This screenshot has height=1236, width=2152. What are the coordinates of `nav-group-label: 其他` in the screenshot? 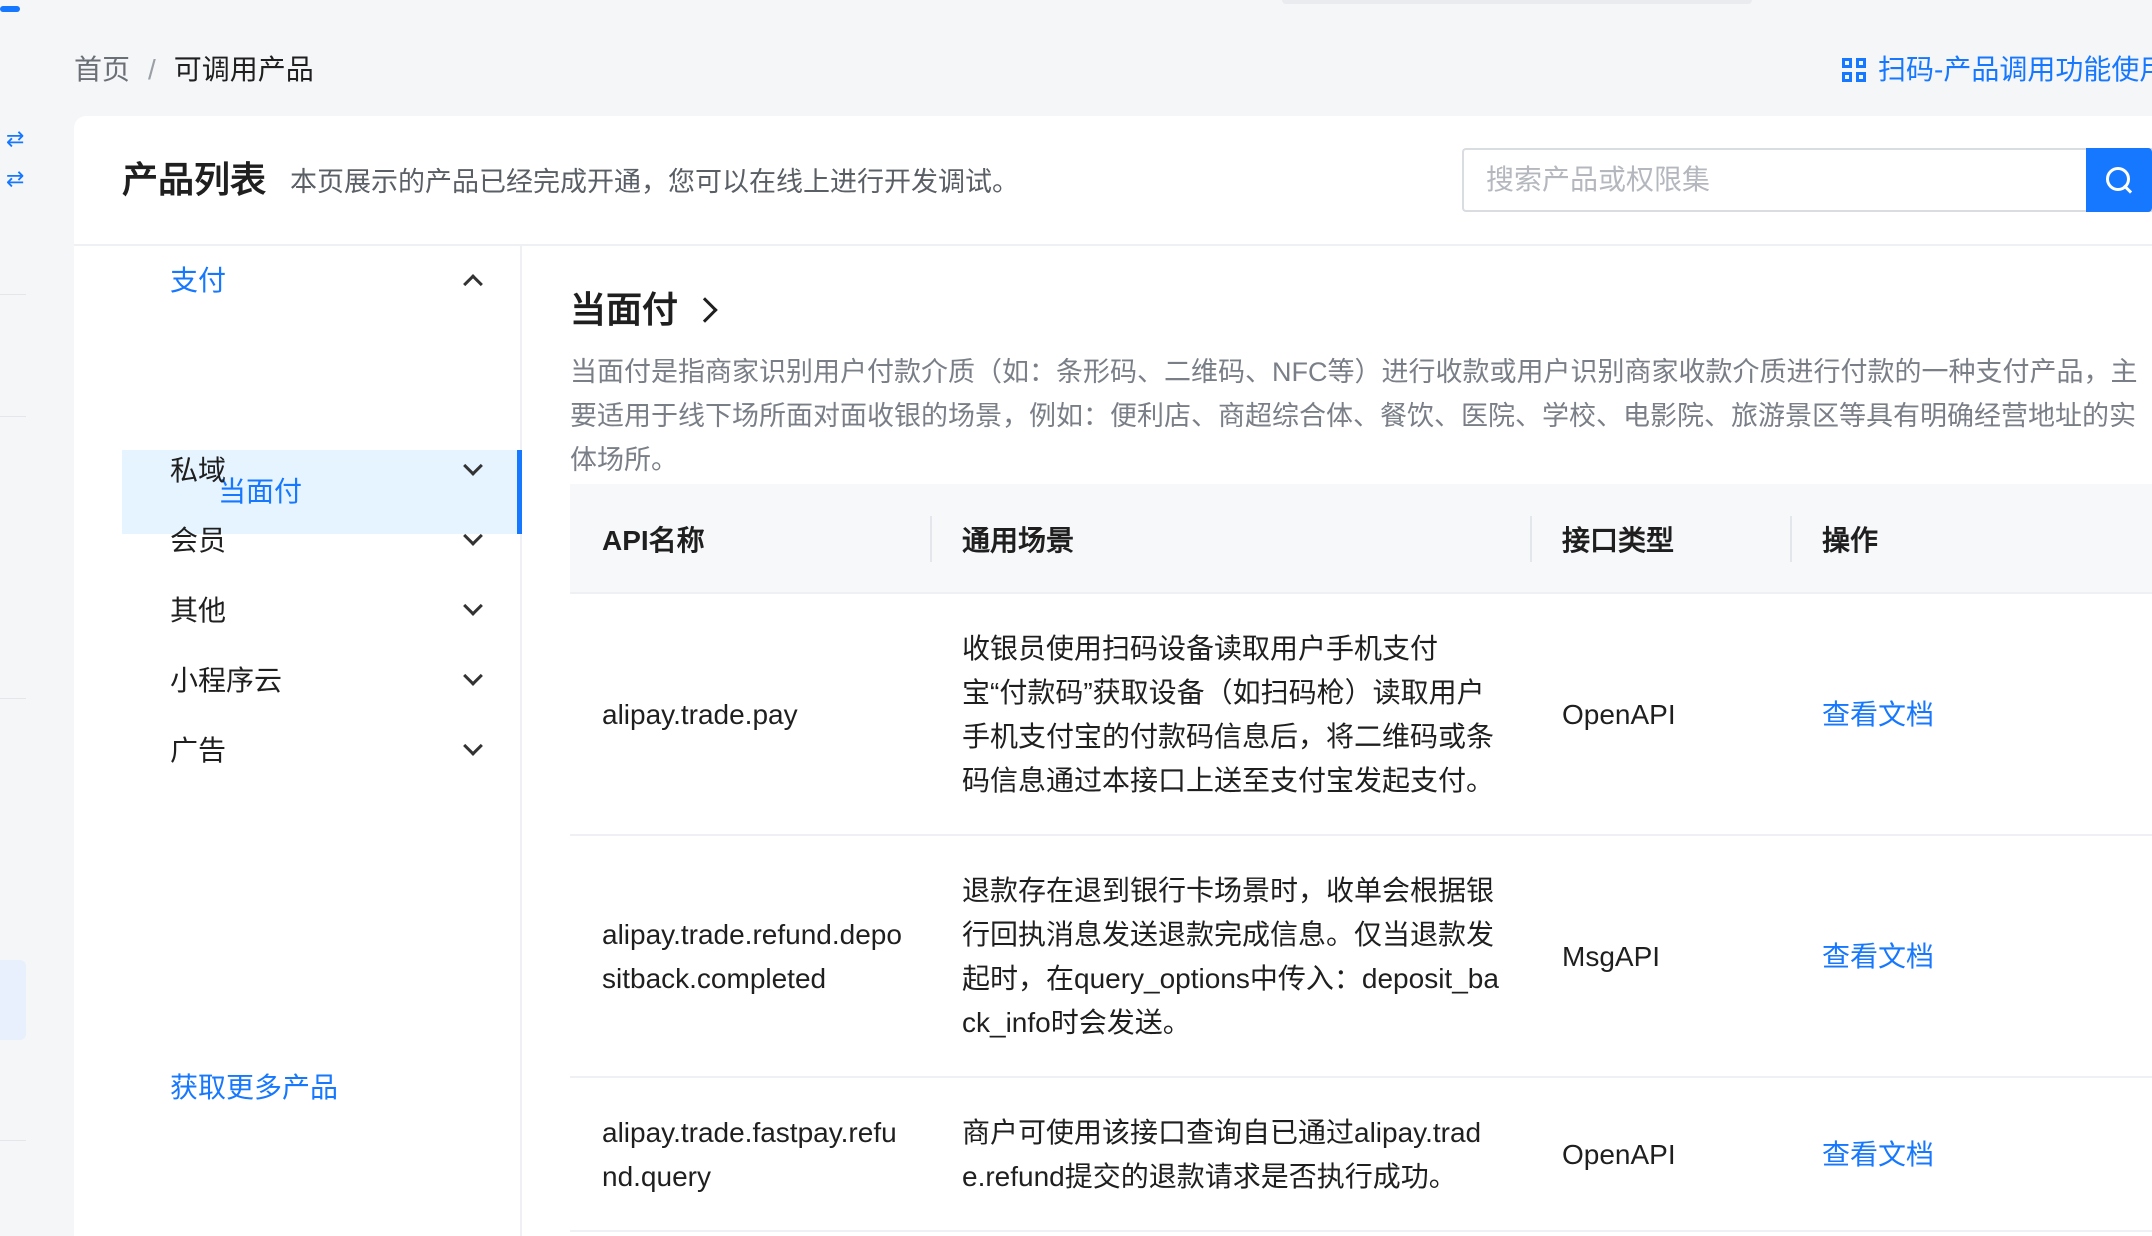 It's located at (198, 610).